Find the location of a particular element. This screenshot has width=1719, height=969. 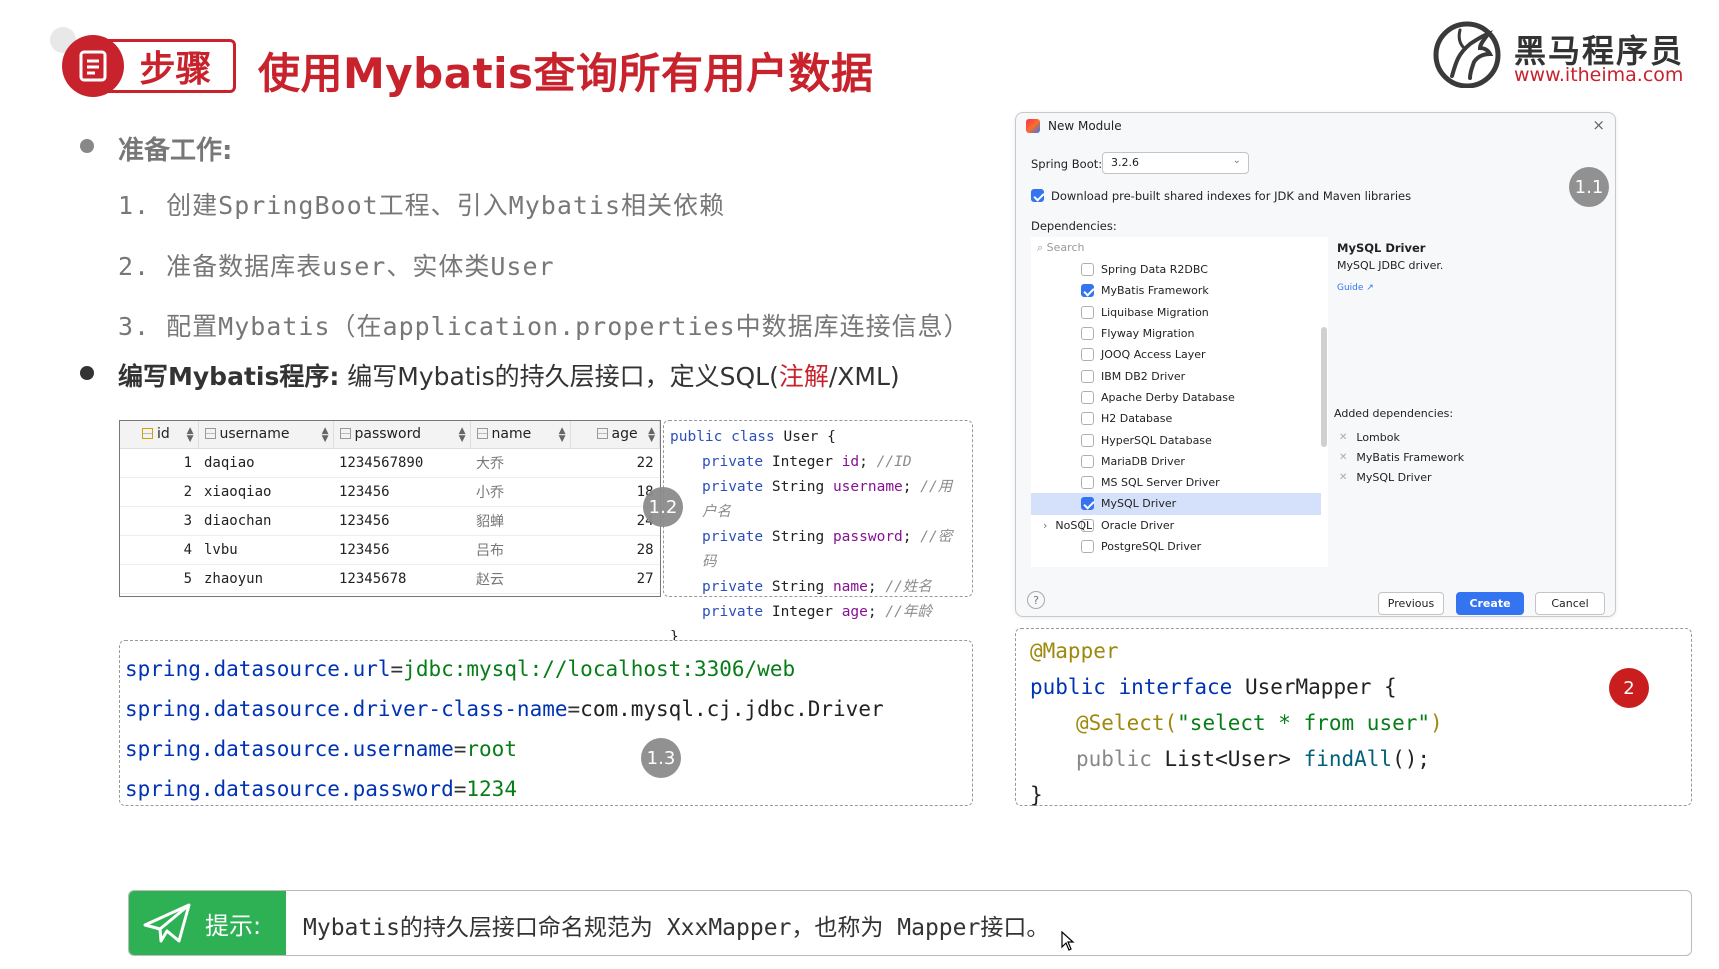

prep-step-2: 2. 准备数据库表user、实体类User is located at coordinates (336, 266).